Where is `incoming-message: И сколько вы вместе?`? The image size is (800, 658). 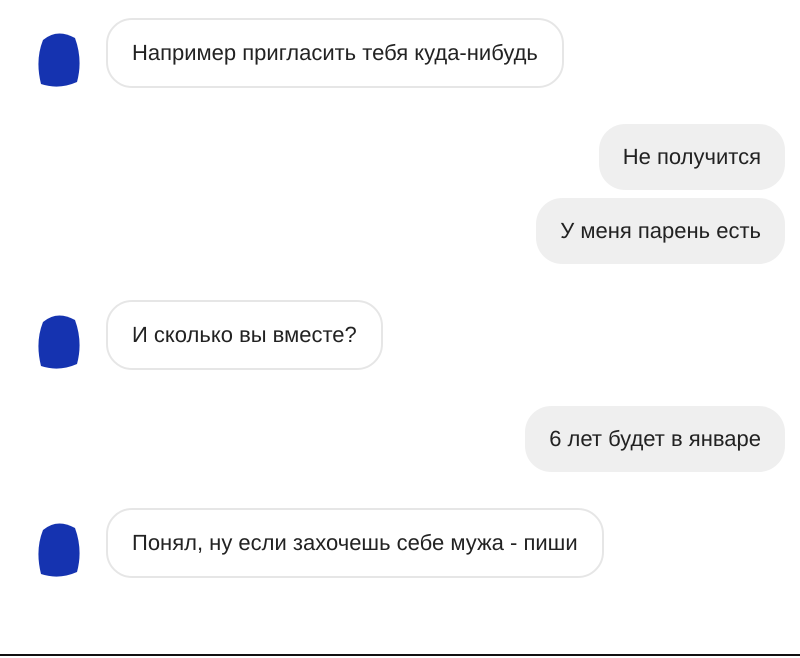
incoming-message: И сколько вы вместе? is located at coordinates (244, 335).